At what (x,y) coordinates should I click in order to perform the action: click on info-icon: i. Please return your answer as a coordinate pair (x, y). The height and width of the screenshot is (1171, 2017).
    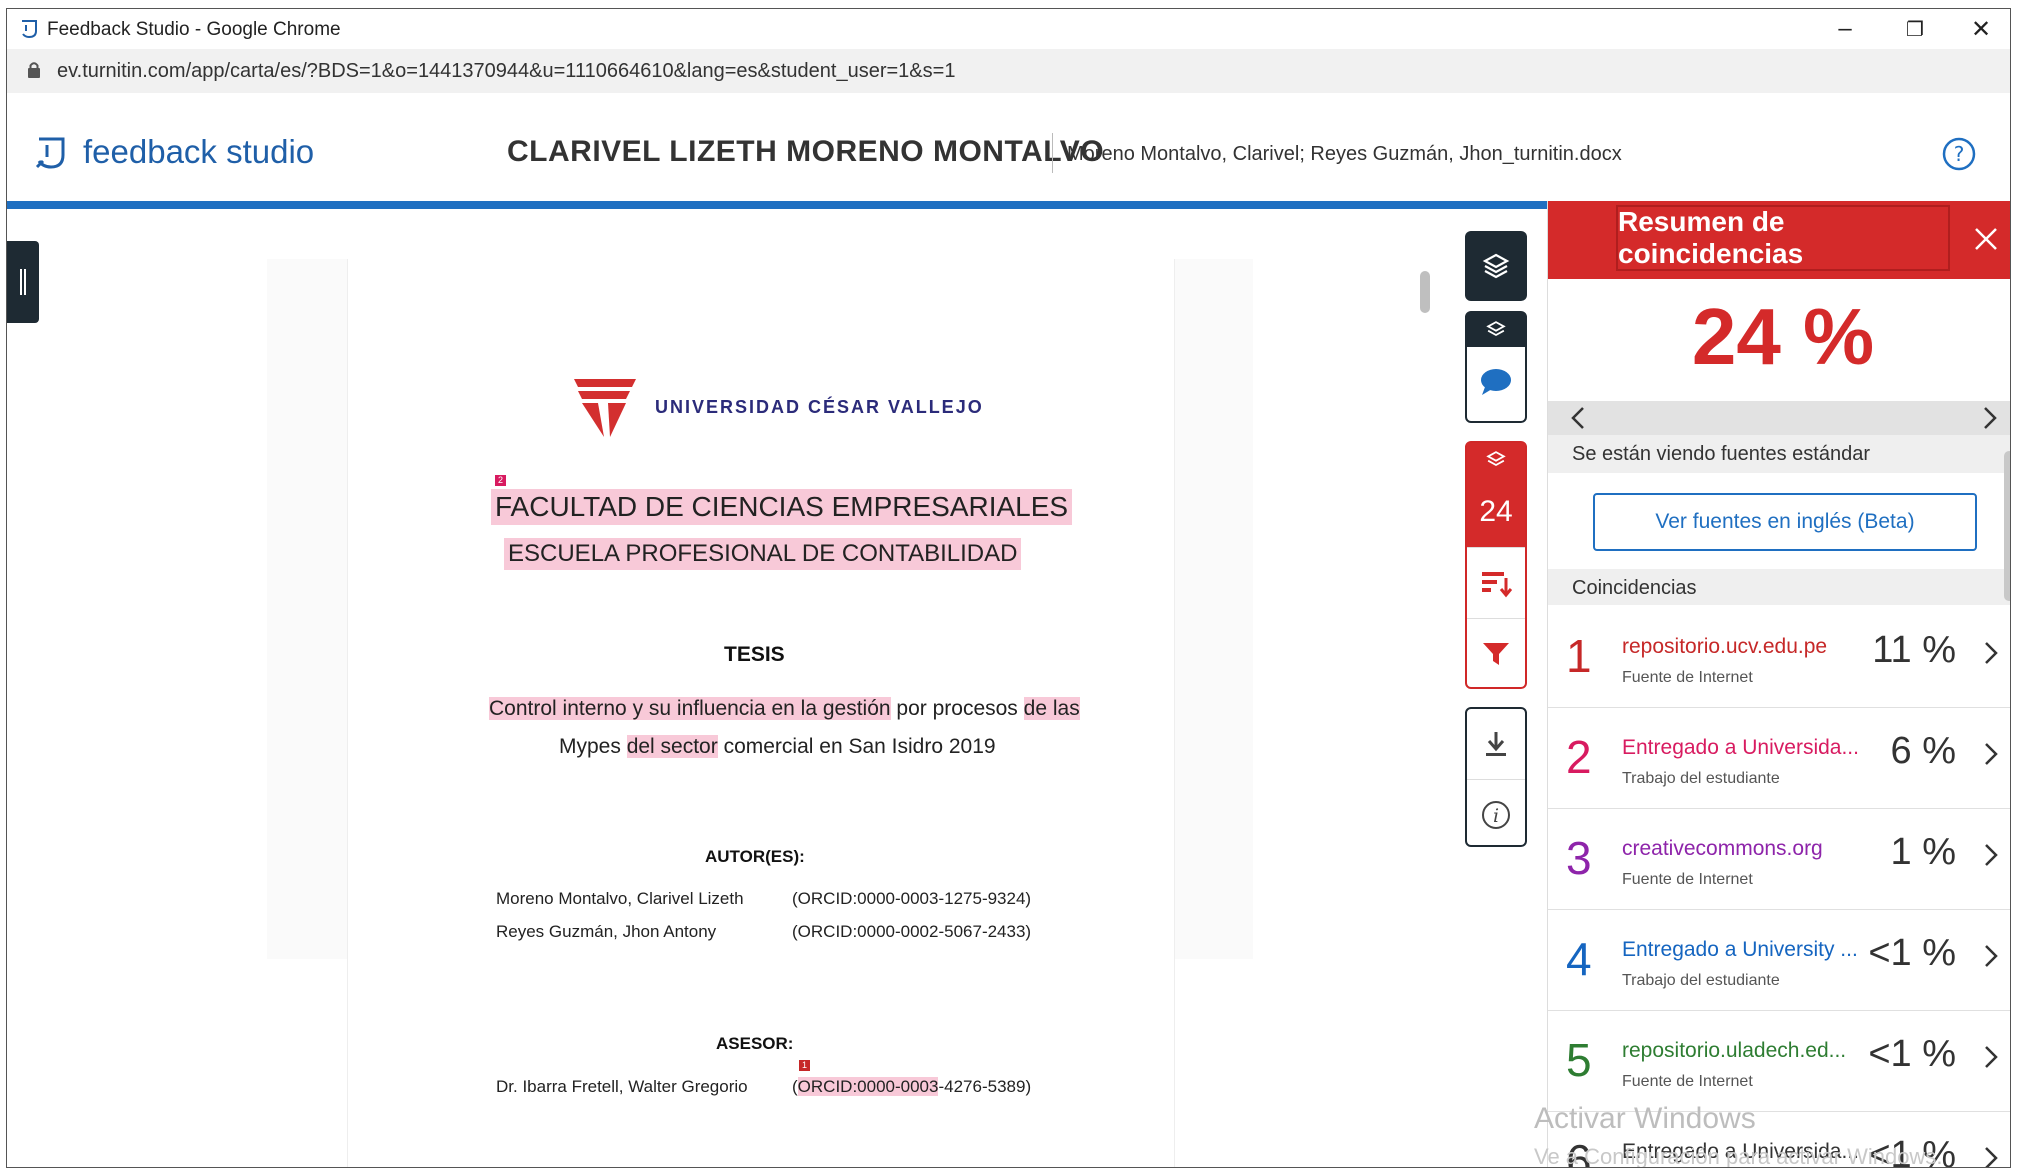
    Looking at the image, I should click on (1496, 815).